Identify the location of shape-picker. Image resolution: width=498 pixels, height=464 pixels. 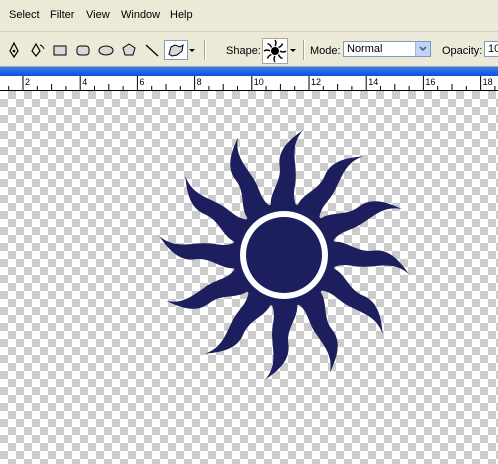
(275, 51).